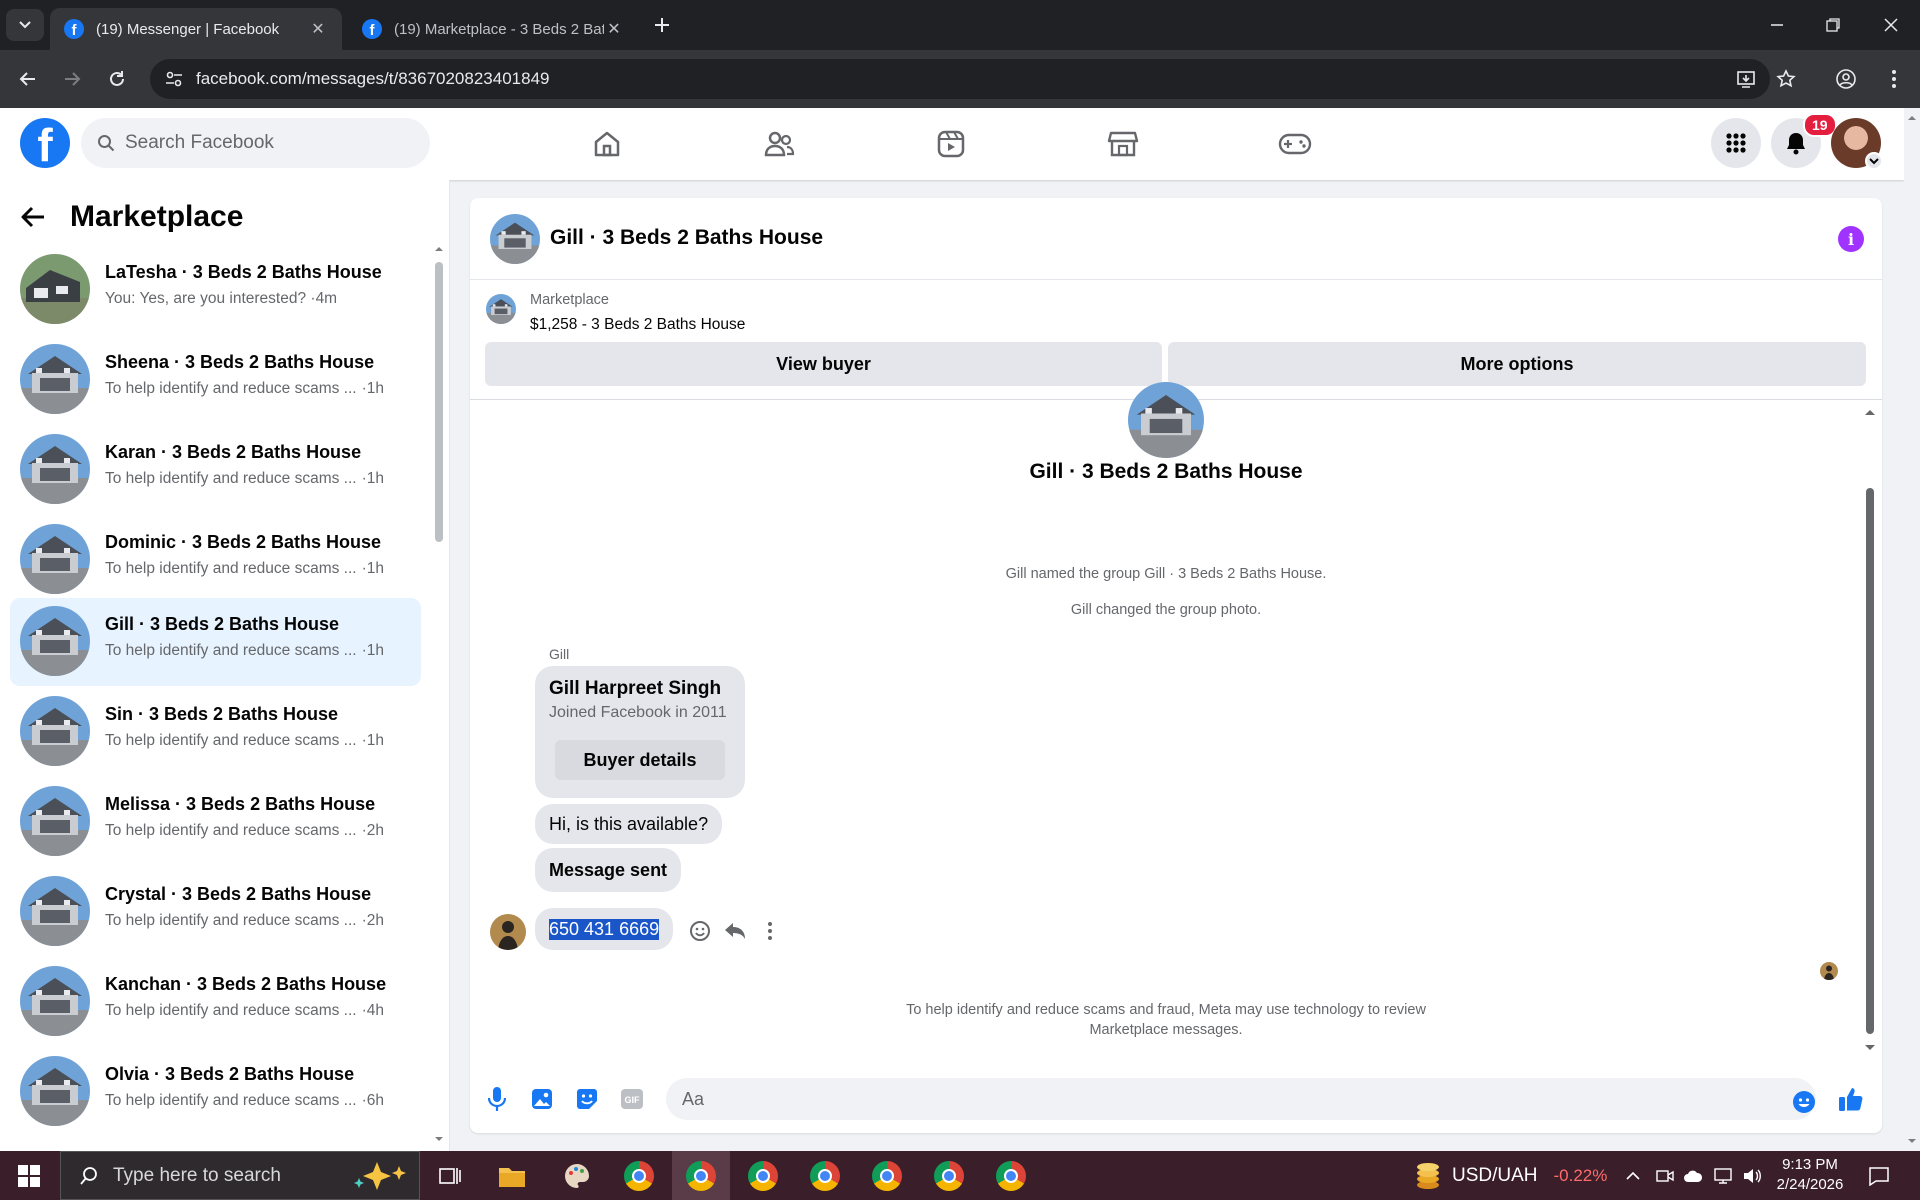  What do you see at coordinates (512, 1175) in the screenshot?
I see `taskbar-file-explorer` at bounding box center [512, 1175].